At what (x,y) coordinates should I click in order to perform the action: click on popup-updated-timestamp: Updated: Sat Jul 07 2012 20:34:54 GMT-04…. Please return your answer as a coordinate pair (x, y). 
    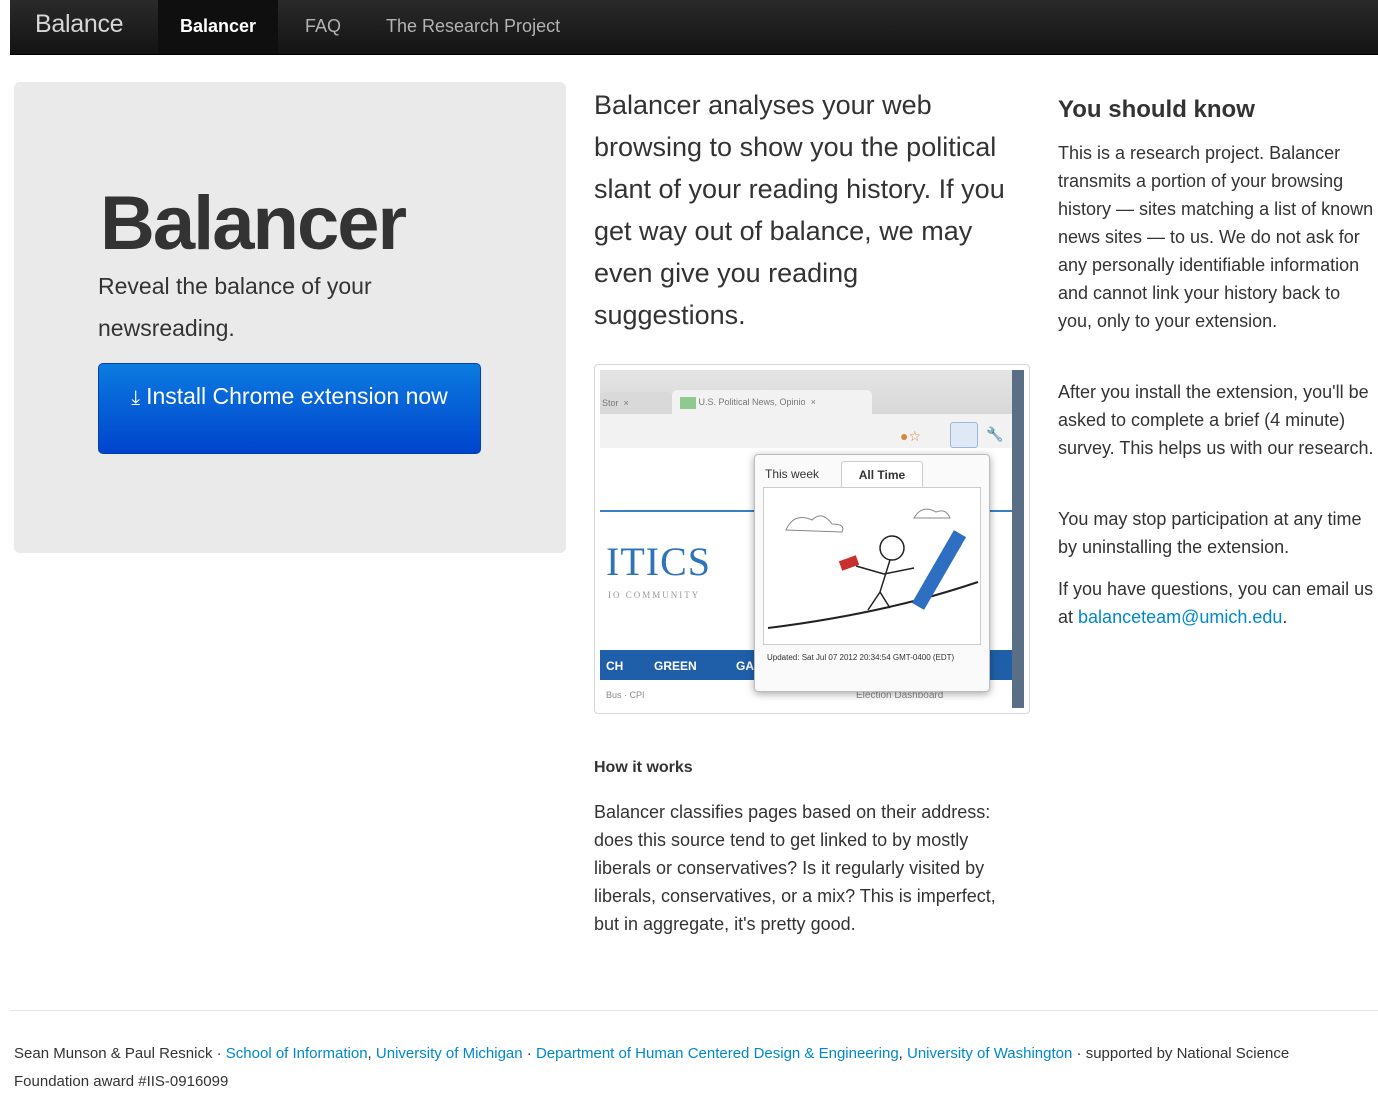
    Looking at the image, I should click on (861, 657).